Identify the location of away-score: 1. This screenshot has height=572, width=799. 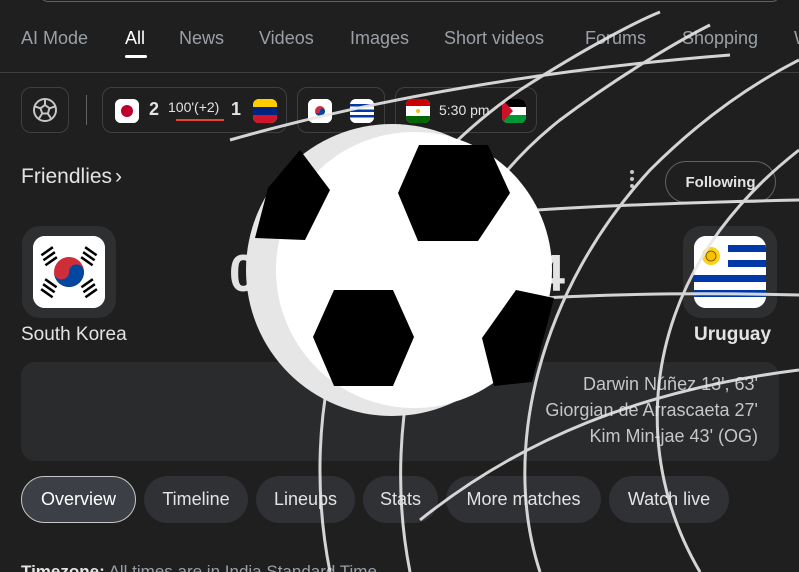
(236, 109).